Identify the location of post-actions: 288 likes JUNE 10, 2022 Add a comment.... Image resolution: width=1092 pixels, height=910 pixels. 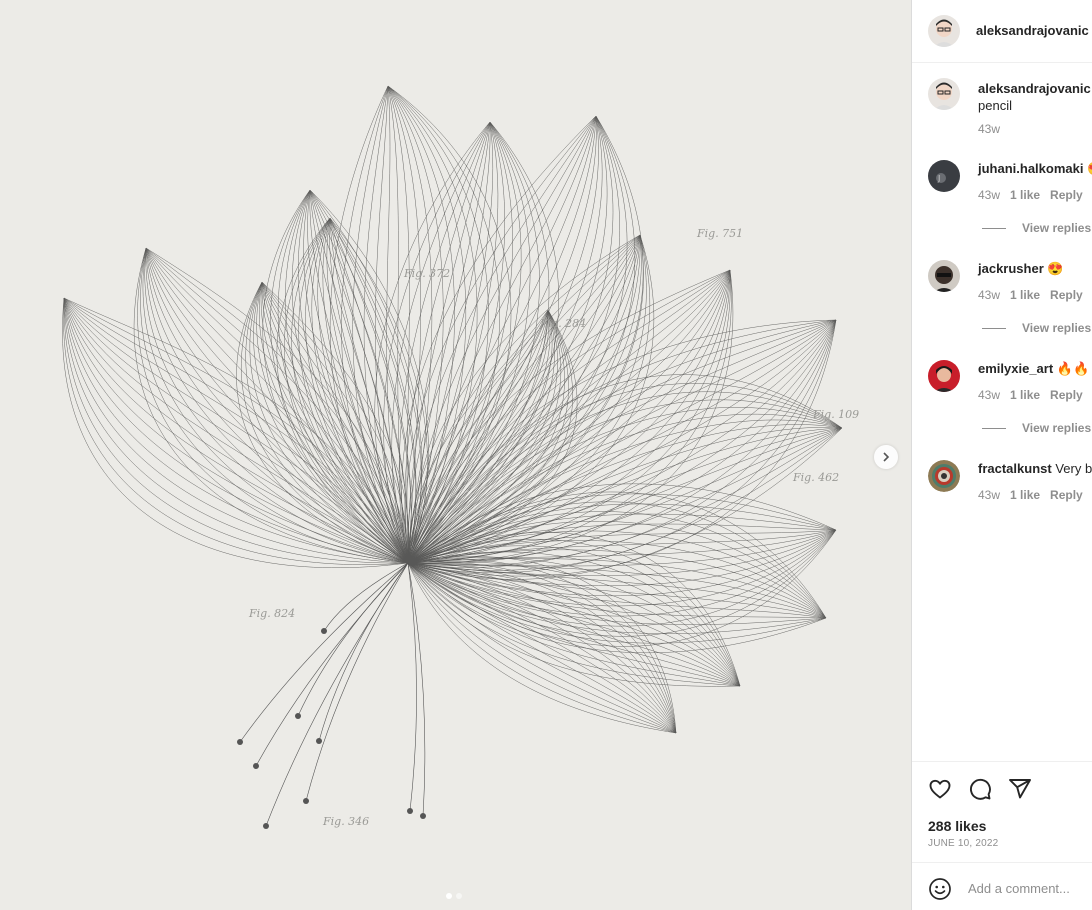
(1002, 835).